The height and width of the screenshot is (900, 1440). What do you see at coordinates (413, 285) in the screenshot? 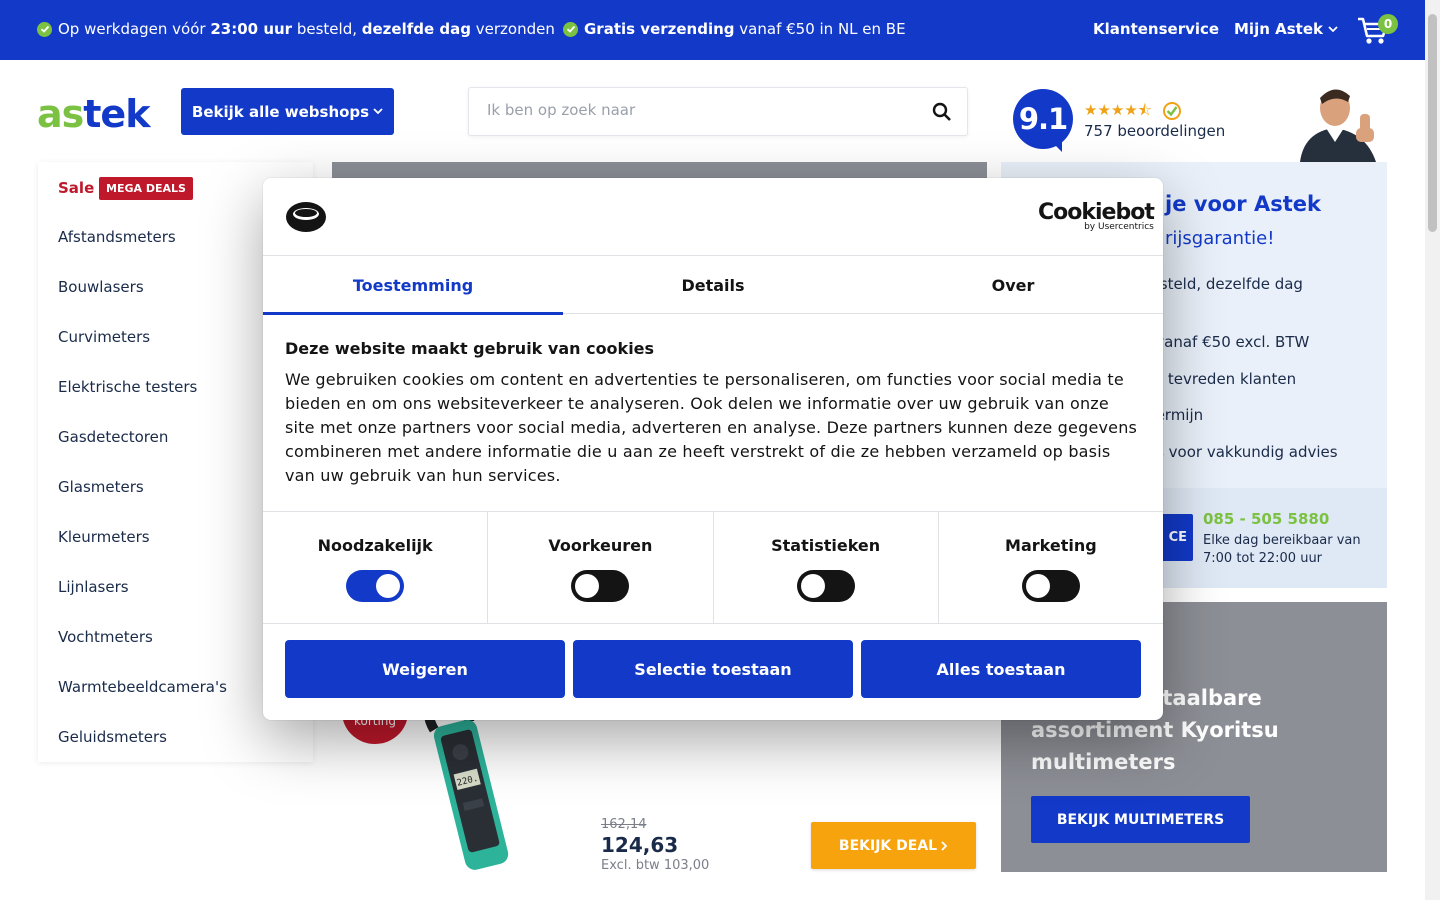
I see `tab-consent: Toestemming` at bounding box center [413, 285].